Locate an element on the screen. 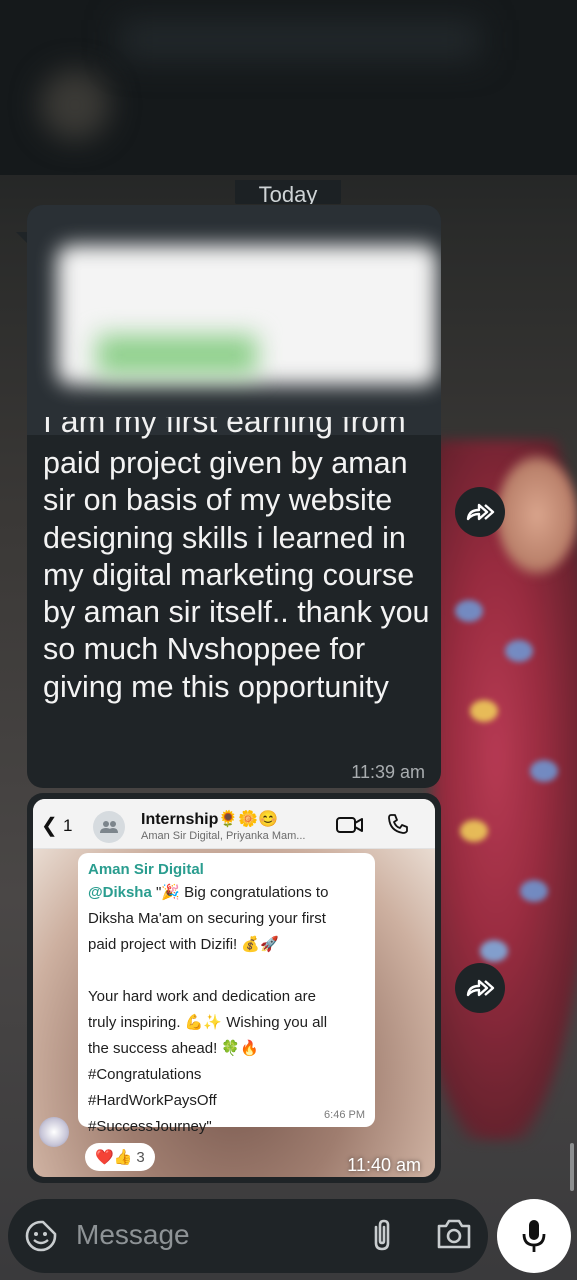 The height and width of the screenshot is (1280, 577). message-composer: Message is located at coordinates (248, 1236).